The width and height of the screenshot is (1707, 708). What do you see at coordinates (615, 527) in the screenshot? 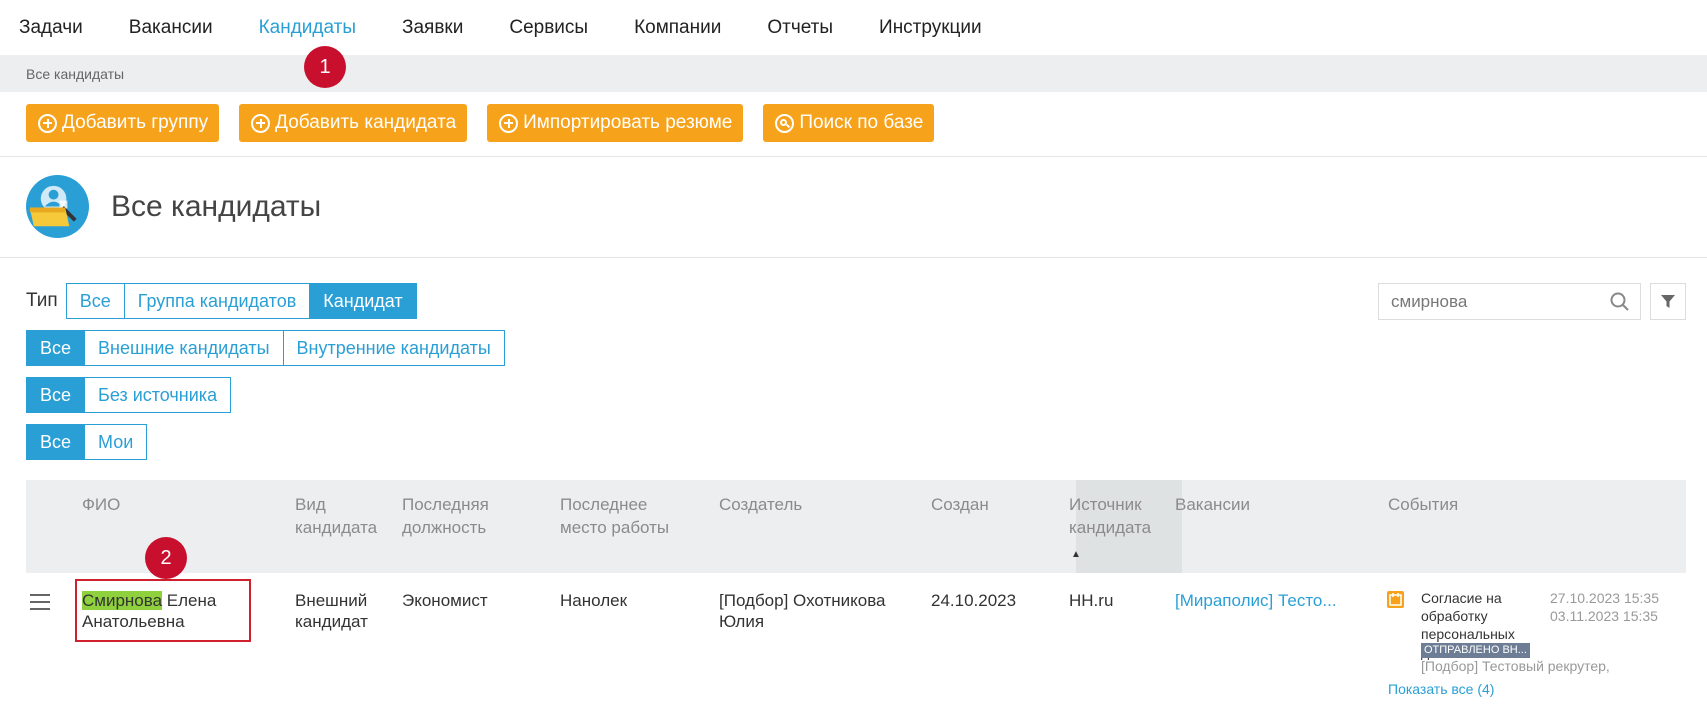
I see `col-workplace-line2: место работы` at bounding box center [615, 527].